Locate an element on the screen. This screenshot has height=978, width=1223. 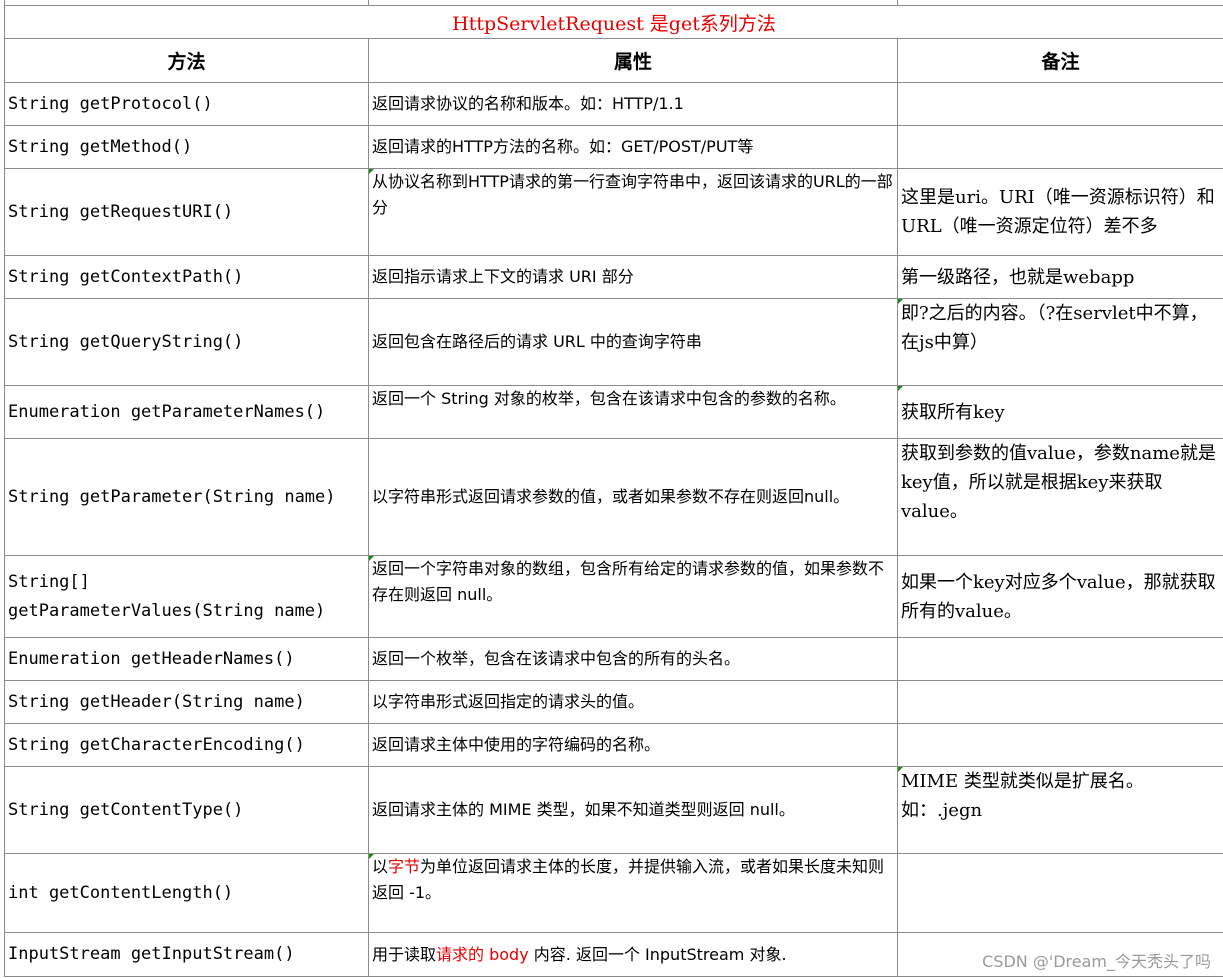
method-cell: Enumeration getHeaderNames() is located at coordinates (186, 659).